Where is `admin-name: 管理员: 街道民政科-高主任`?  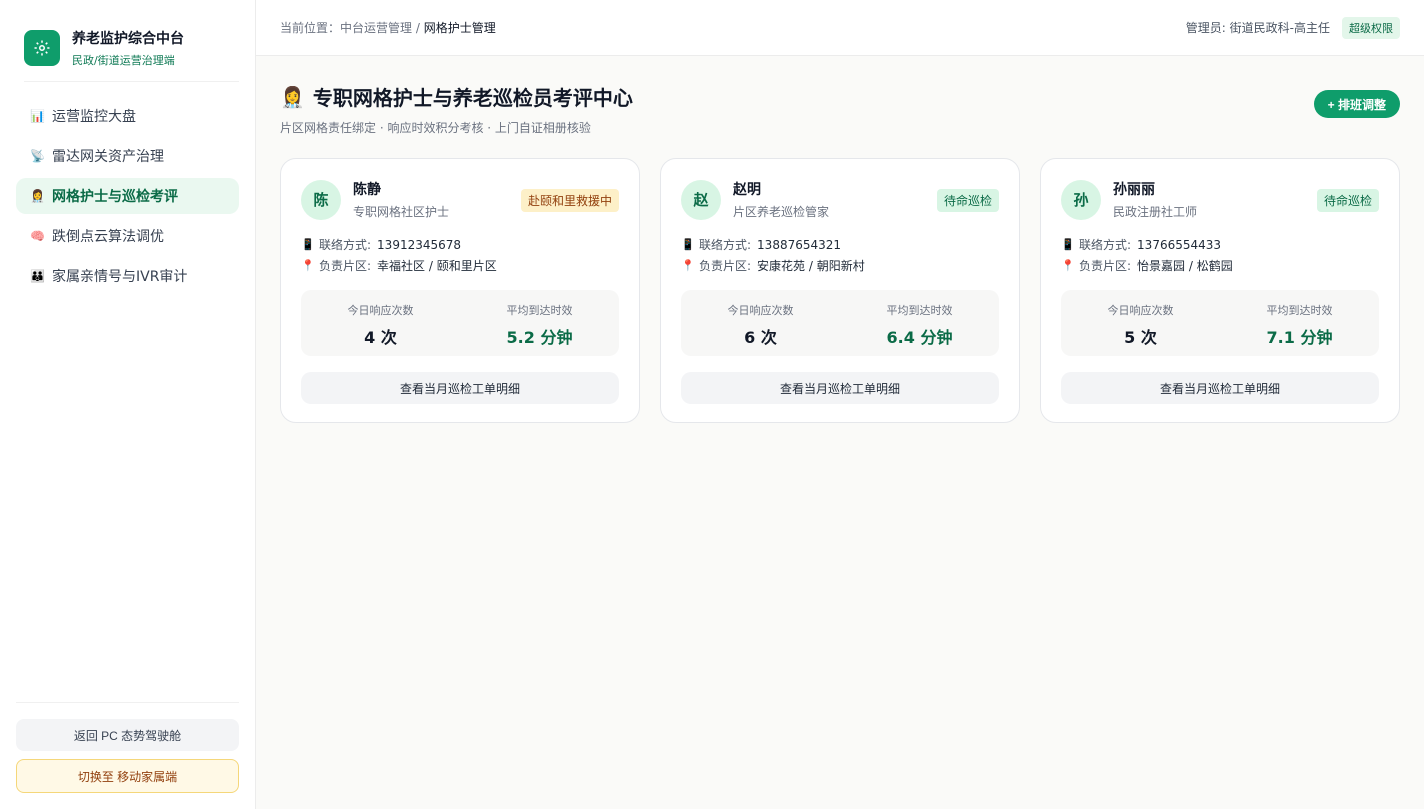
admin-name: 管理员: 街道民政科-高主任 is located at coordinates (1257, 28).